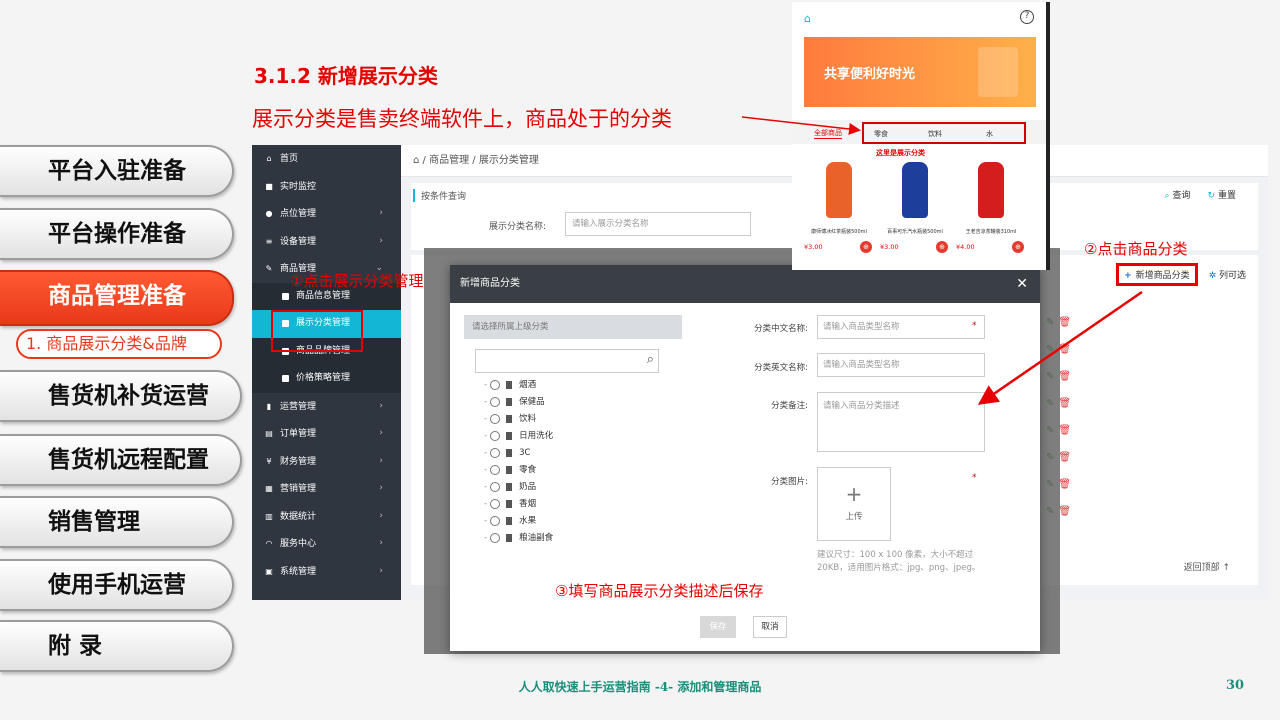 The image size is (1280, 720). I want to click on arrow-to-remark, so click(1060, 347).